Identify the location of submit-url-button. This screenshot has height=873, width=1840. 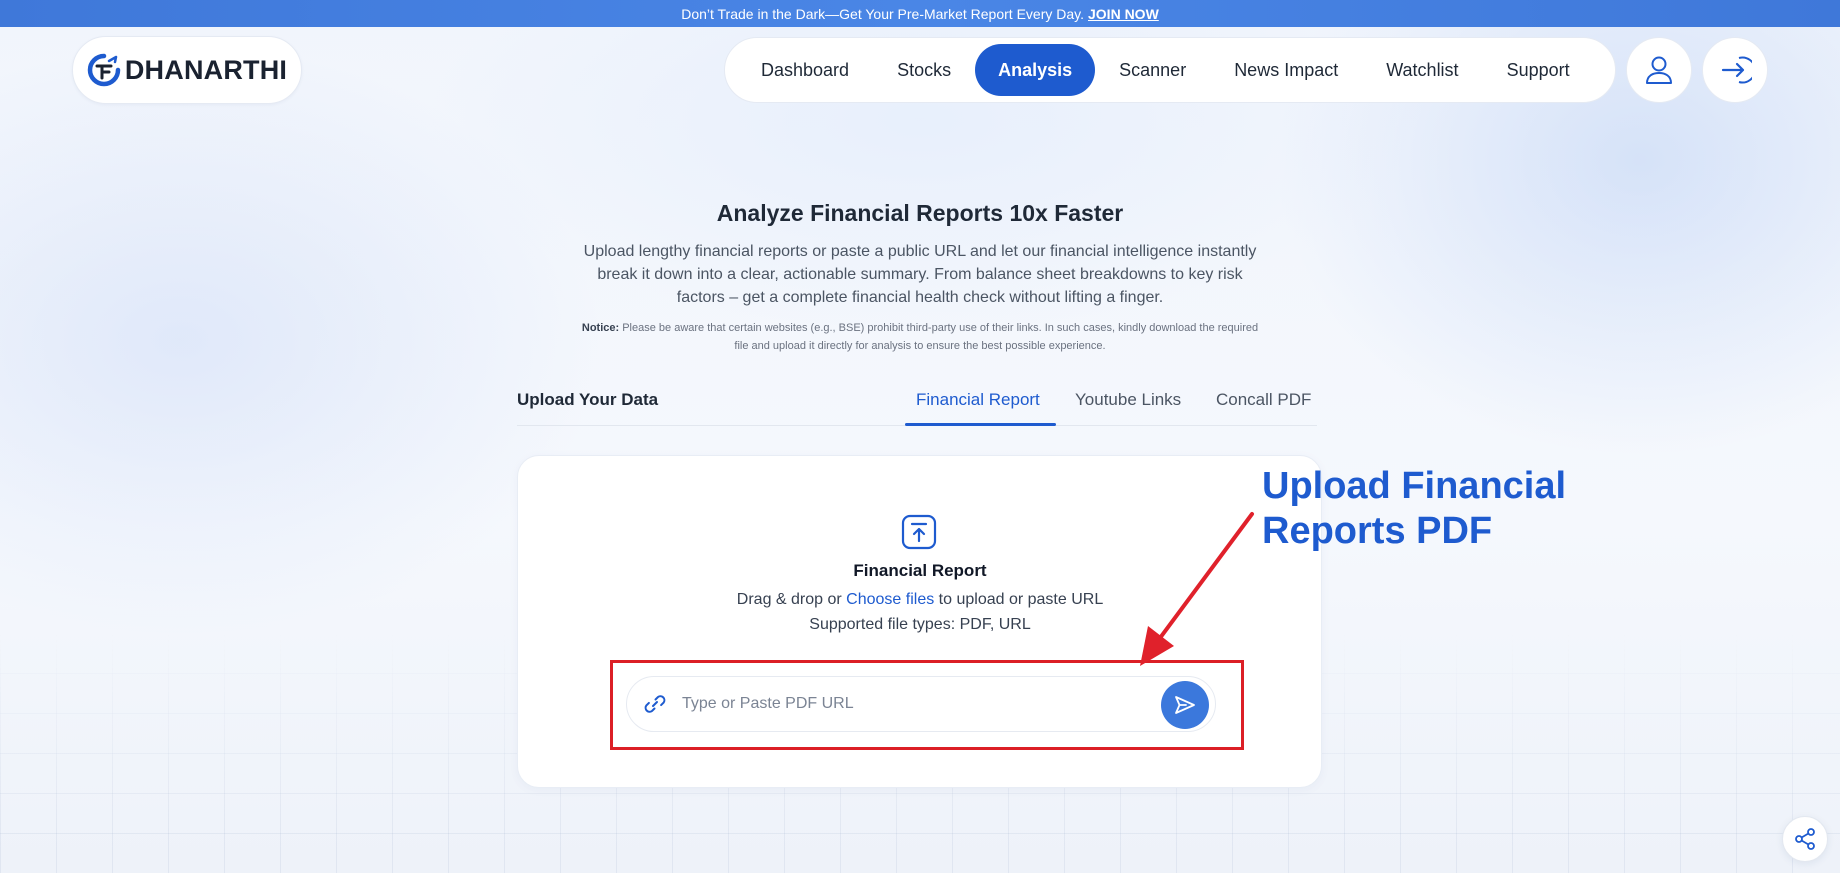
(1185, 705).